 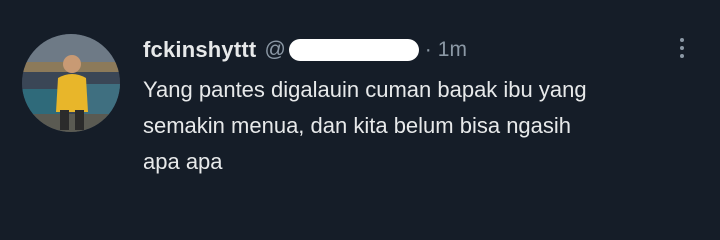 I want to click on tweet-text-line: apa apa, so click(x=183, y=161).